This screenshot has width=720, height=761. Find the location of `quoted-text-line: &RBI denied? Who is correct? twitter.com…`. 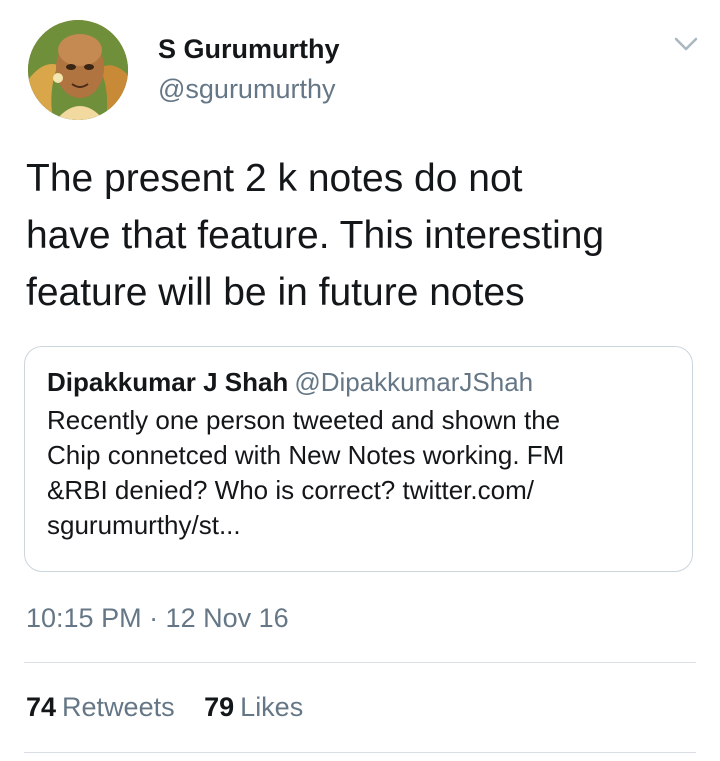

quoted-text-line: &RBI denied? Who is correct? twitter.com… is located at coordinates (290, 490).